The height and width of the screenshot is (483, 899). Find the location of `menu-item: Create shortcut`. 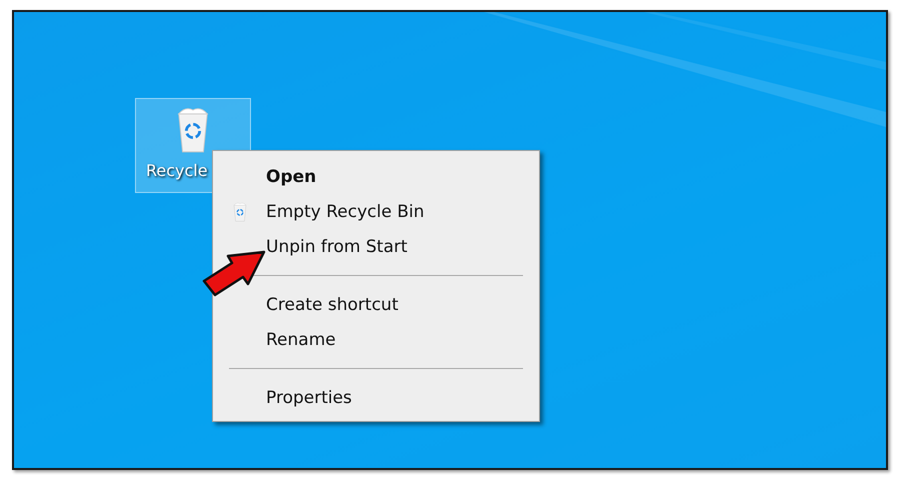

menu-item: Create shortcut is located at coordinates (332, 304).